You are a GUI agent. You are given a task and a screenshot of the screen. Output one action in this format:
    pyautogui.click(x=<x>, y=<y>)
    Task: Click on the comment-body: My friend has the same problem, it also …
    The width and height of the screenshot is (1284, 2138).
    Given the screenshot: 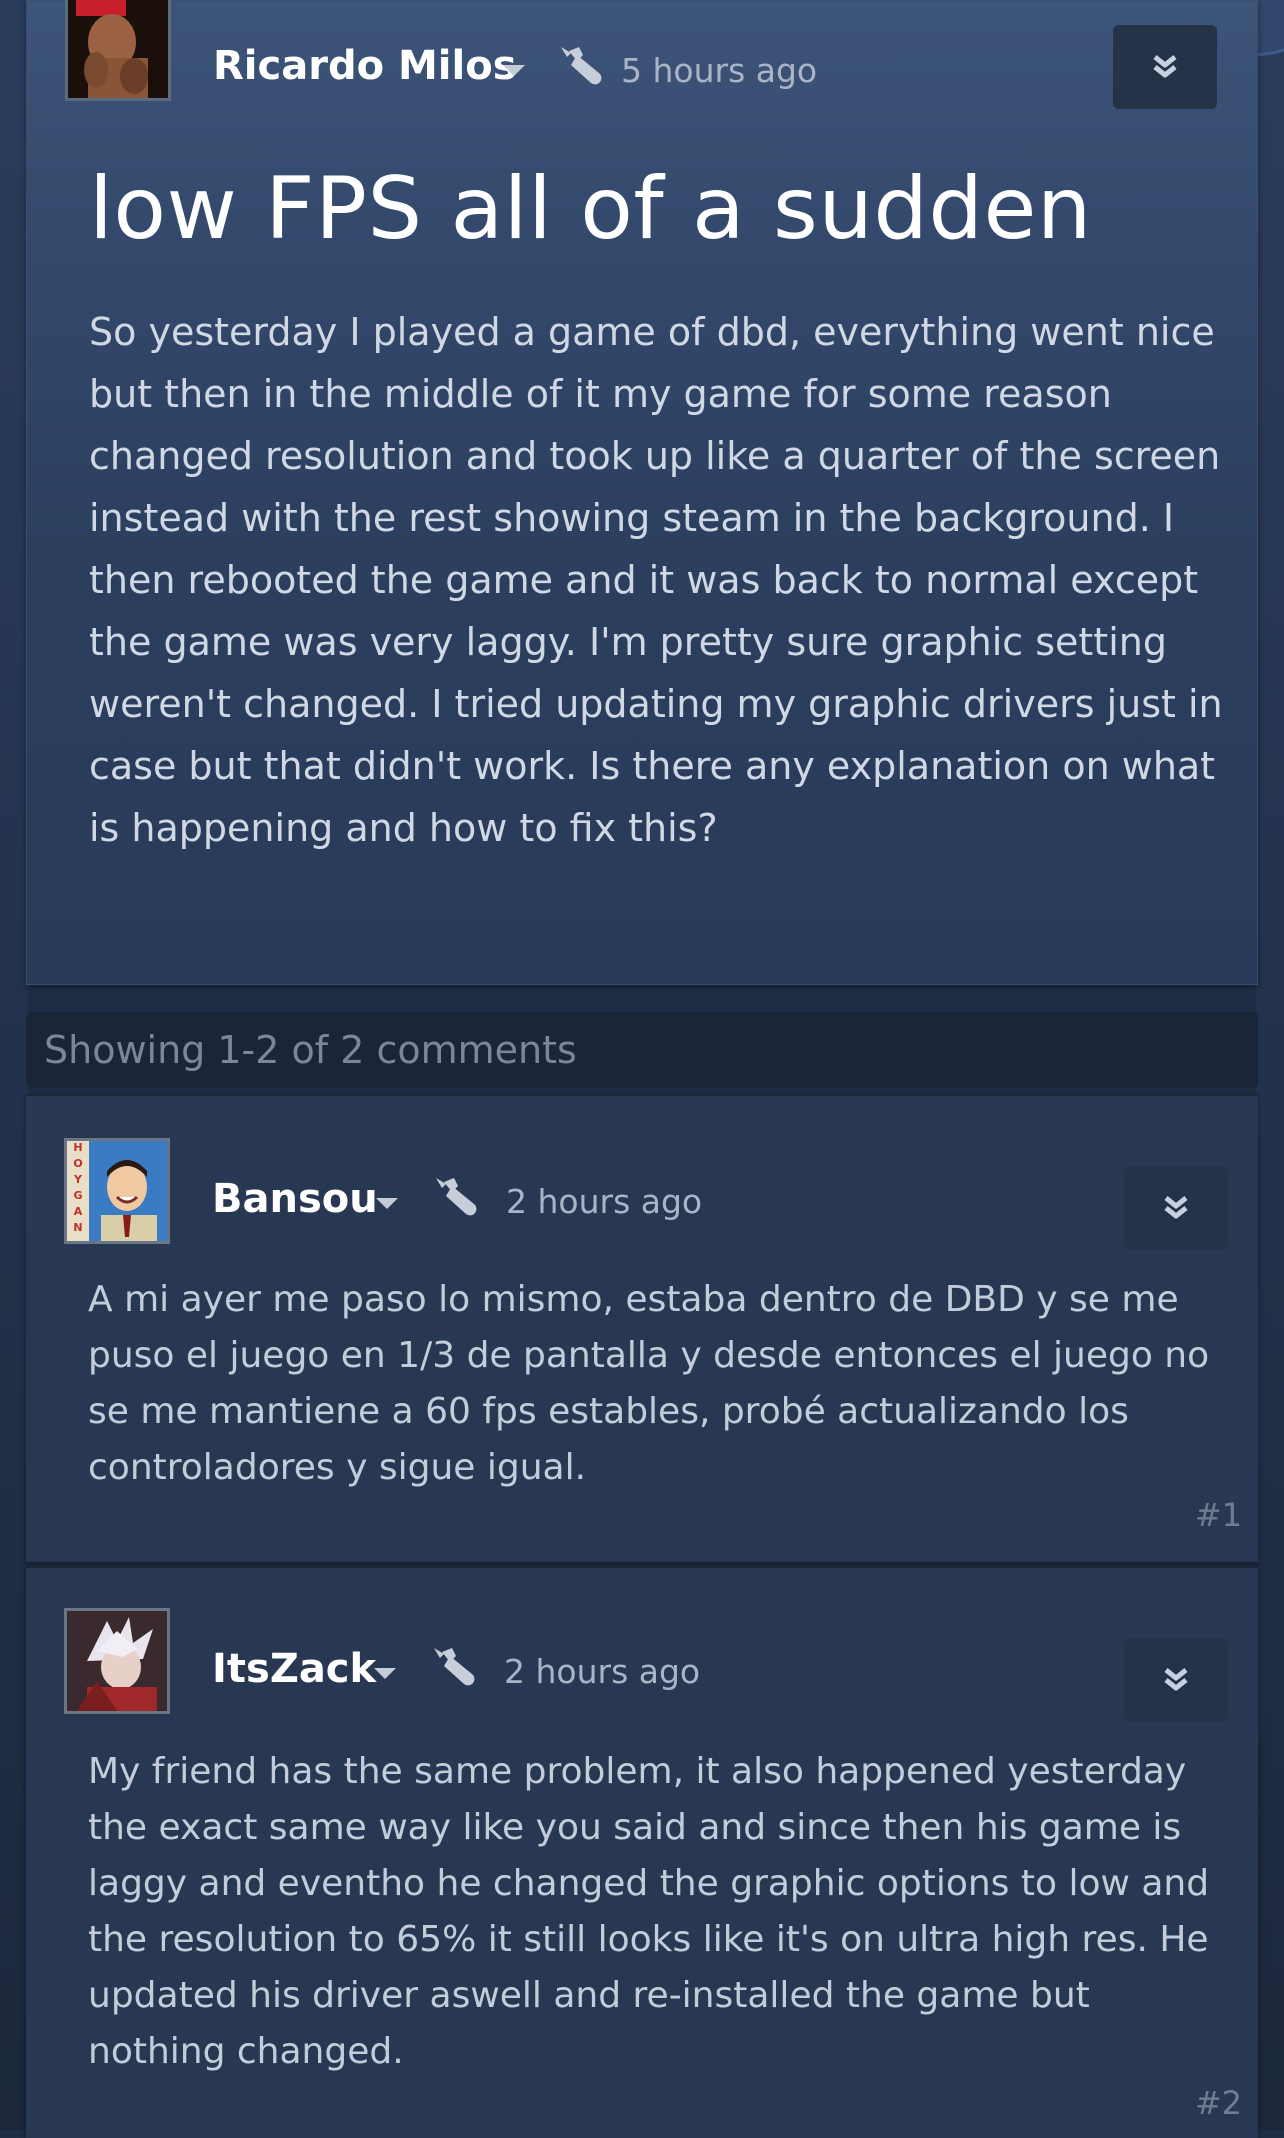 What is the action you would take?
    pyautogui.click(x=649, y=1911)
    